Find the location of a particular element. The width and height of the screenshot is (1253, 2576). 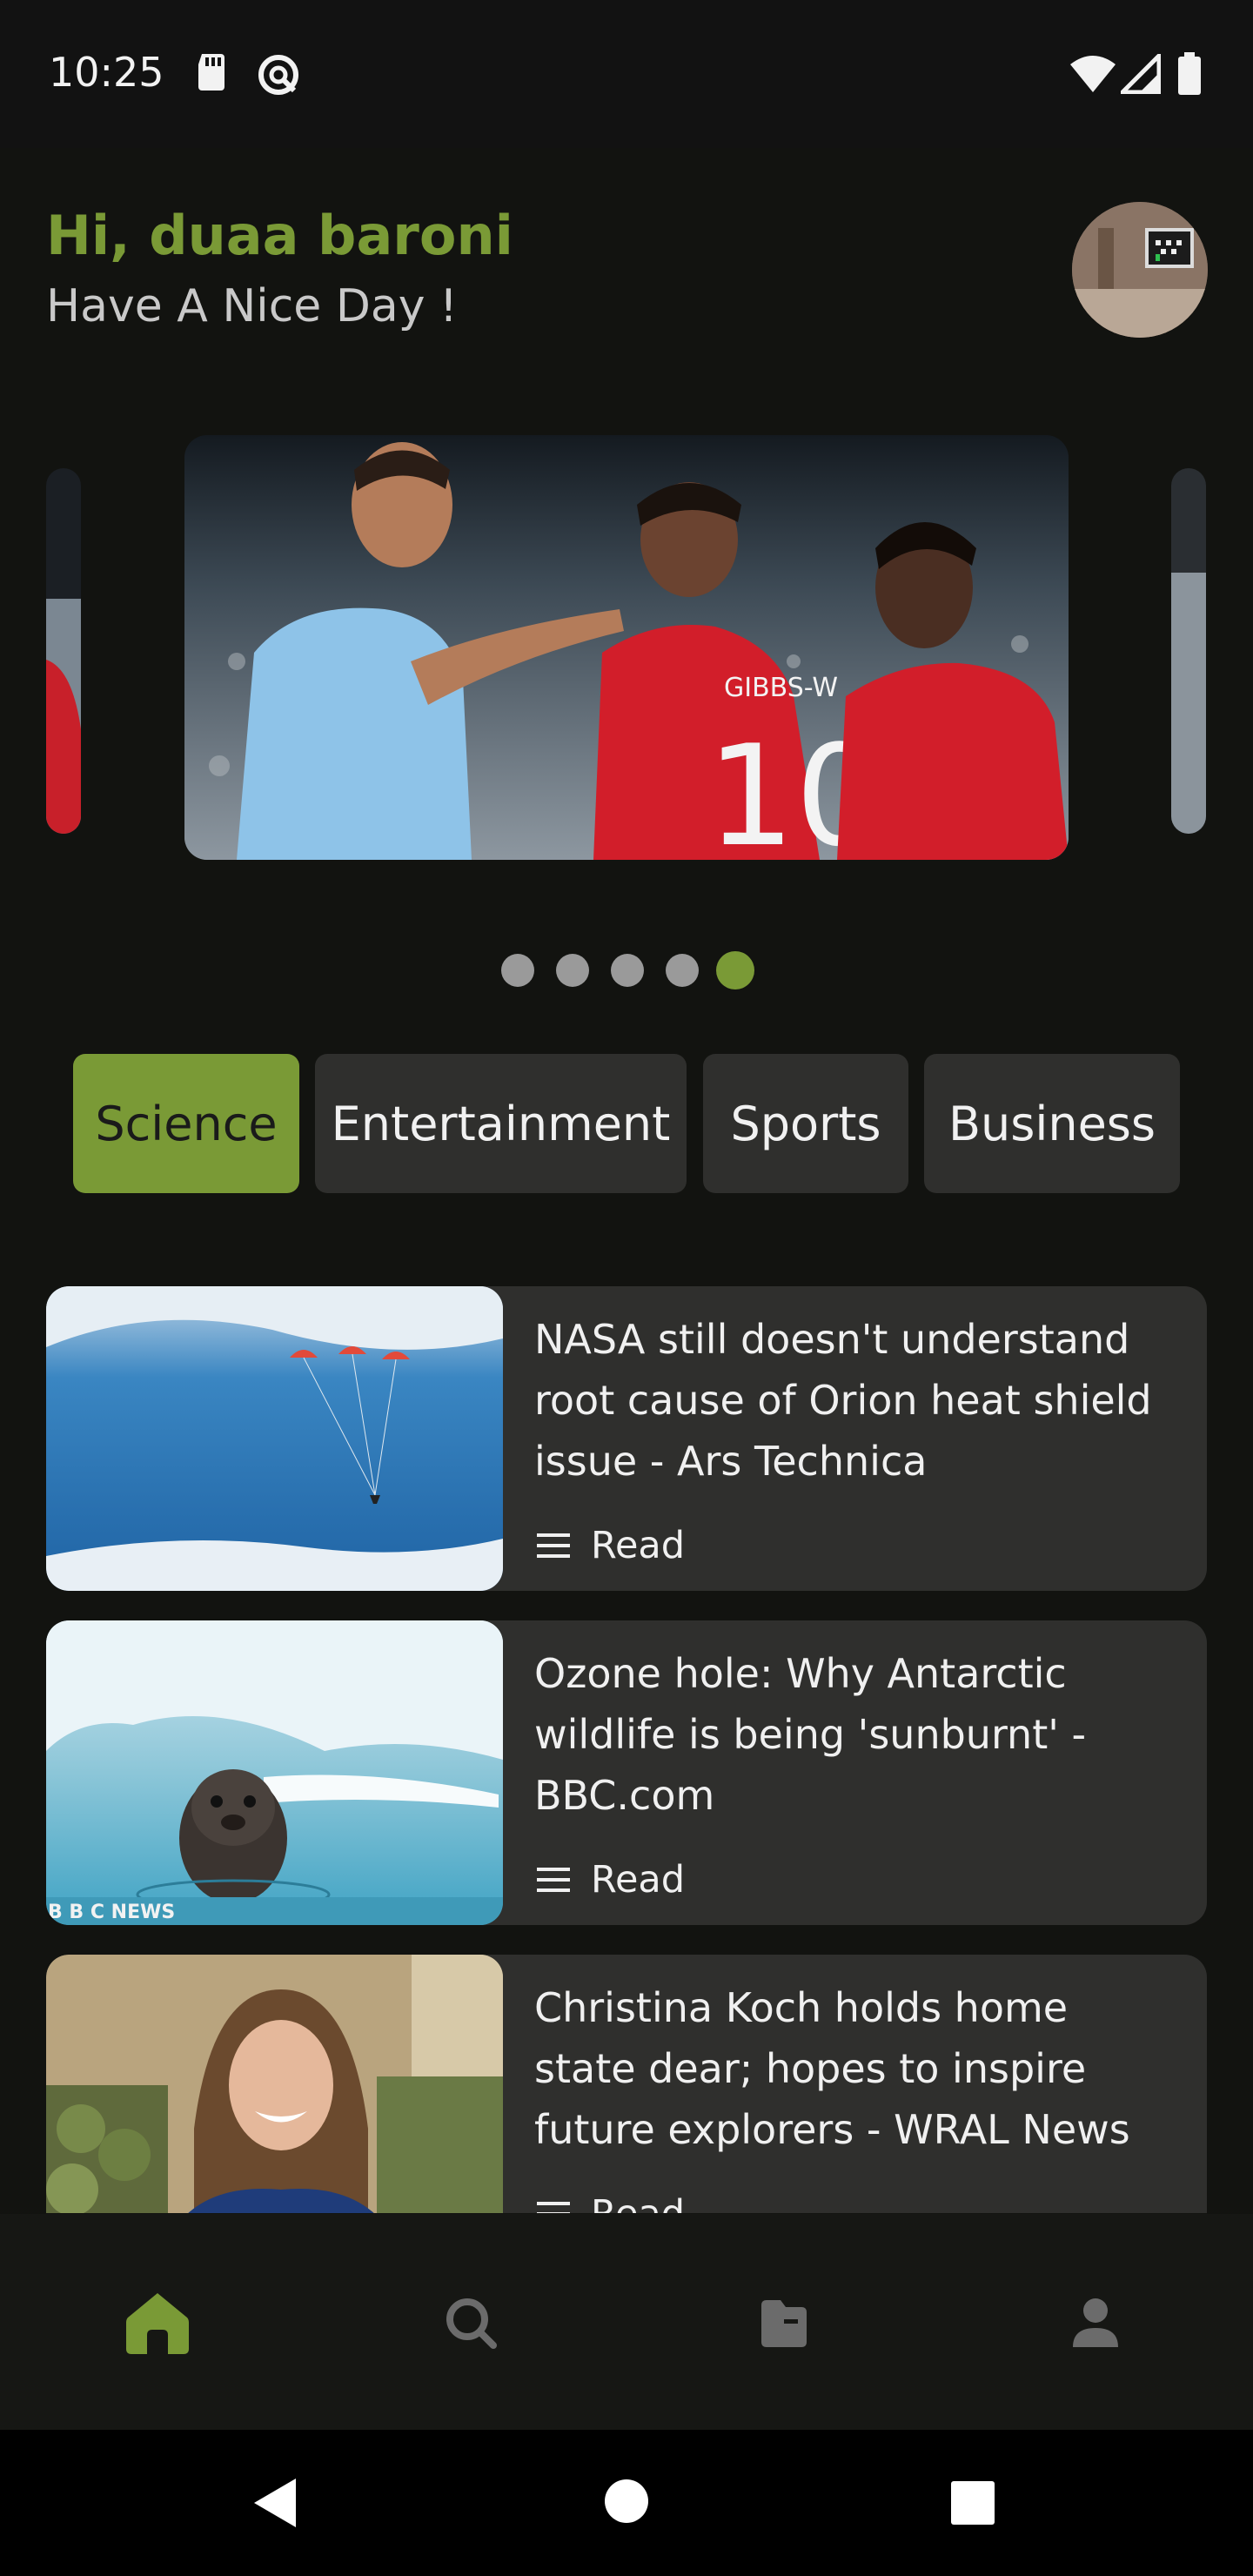

carousel-slide-main: GIBBS-W 10 is located at coordinates (626, 648).